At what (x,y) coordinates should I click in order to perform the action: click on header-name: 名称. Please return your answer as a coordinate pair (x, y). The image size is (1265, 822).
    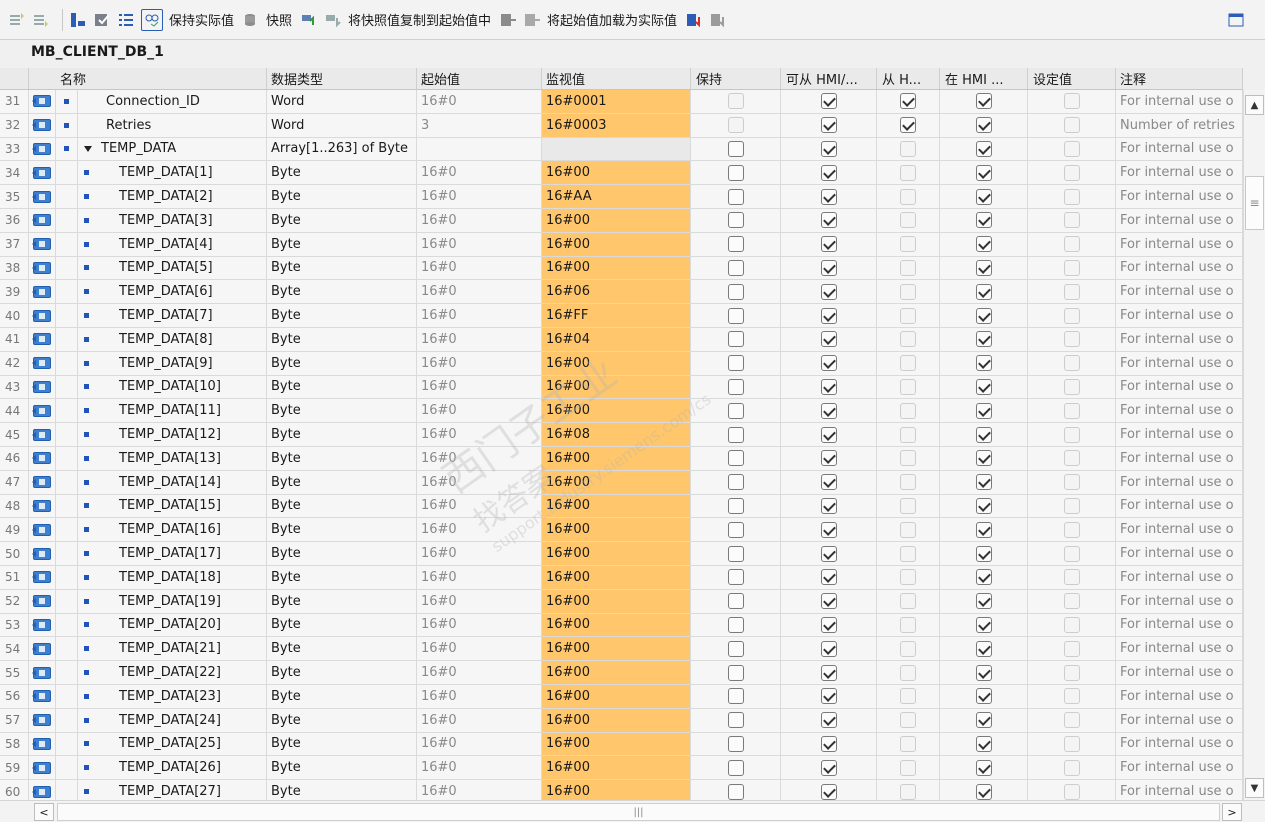
    Looking at the image, I should click on (161, 78).